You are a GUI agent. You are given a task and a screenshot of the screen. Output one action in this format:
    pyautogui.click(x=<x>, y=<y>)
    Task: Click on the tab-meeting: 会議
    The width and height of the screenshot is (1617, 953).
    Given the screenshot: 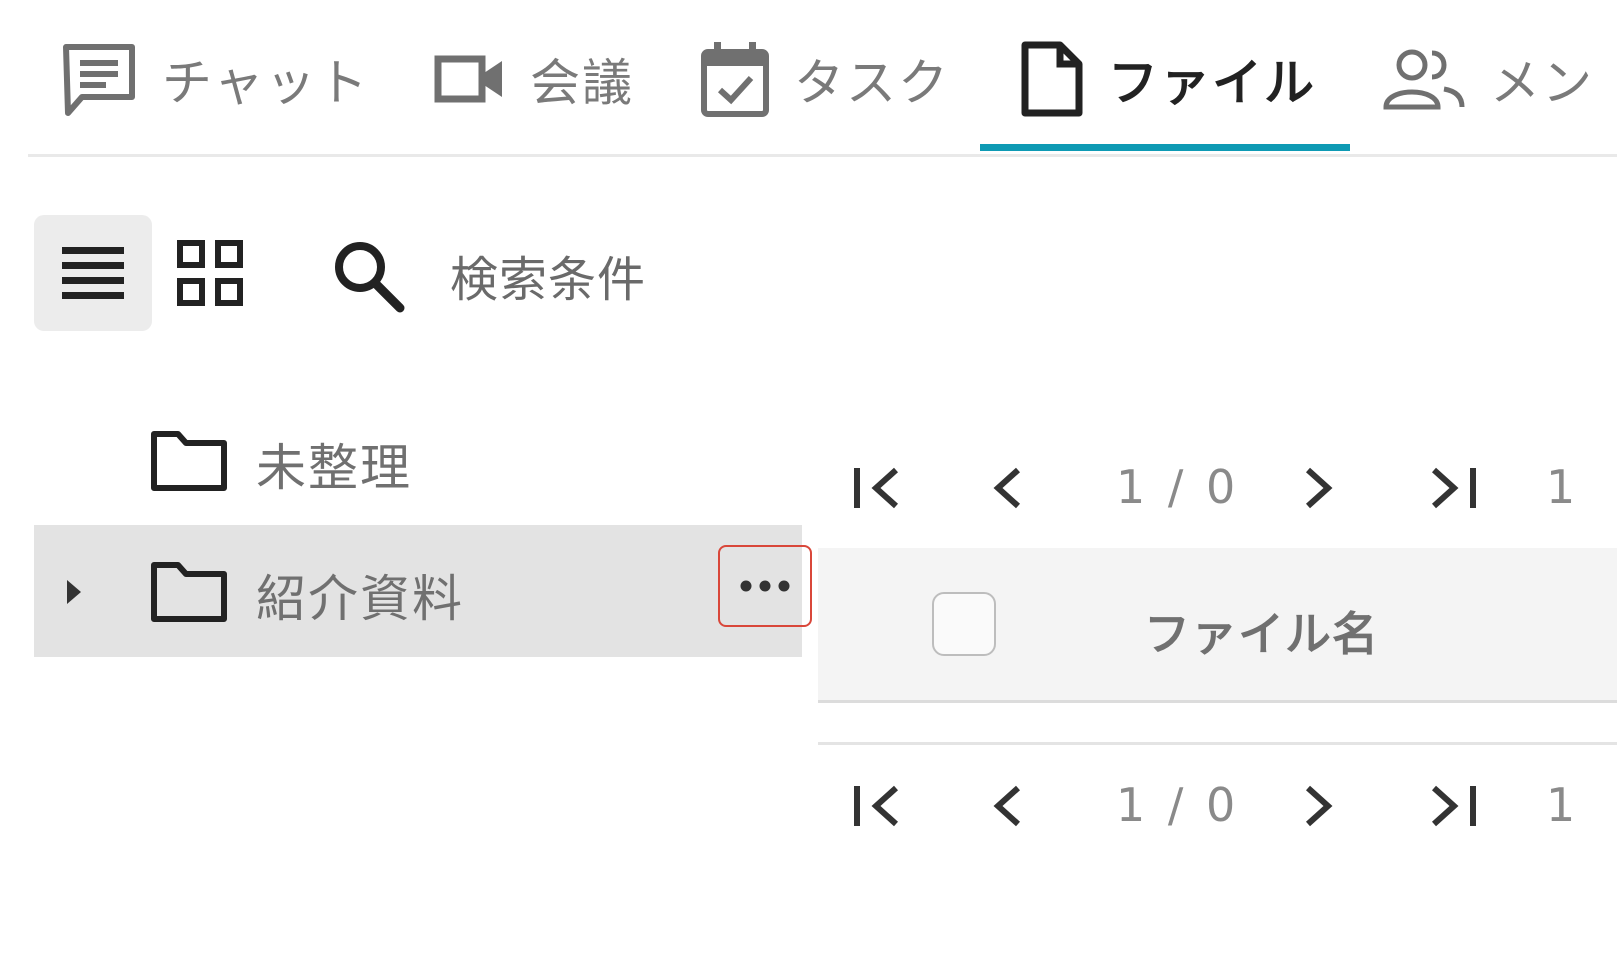 What is the action you would take?
    pyautogui.click(x=534, y=79)
    